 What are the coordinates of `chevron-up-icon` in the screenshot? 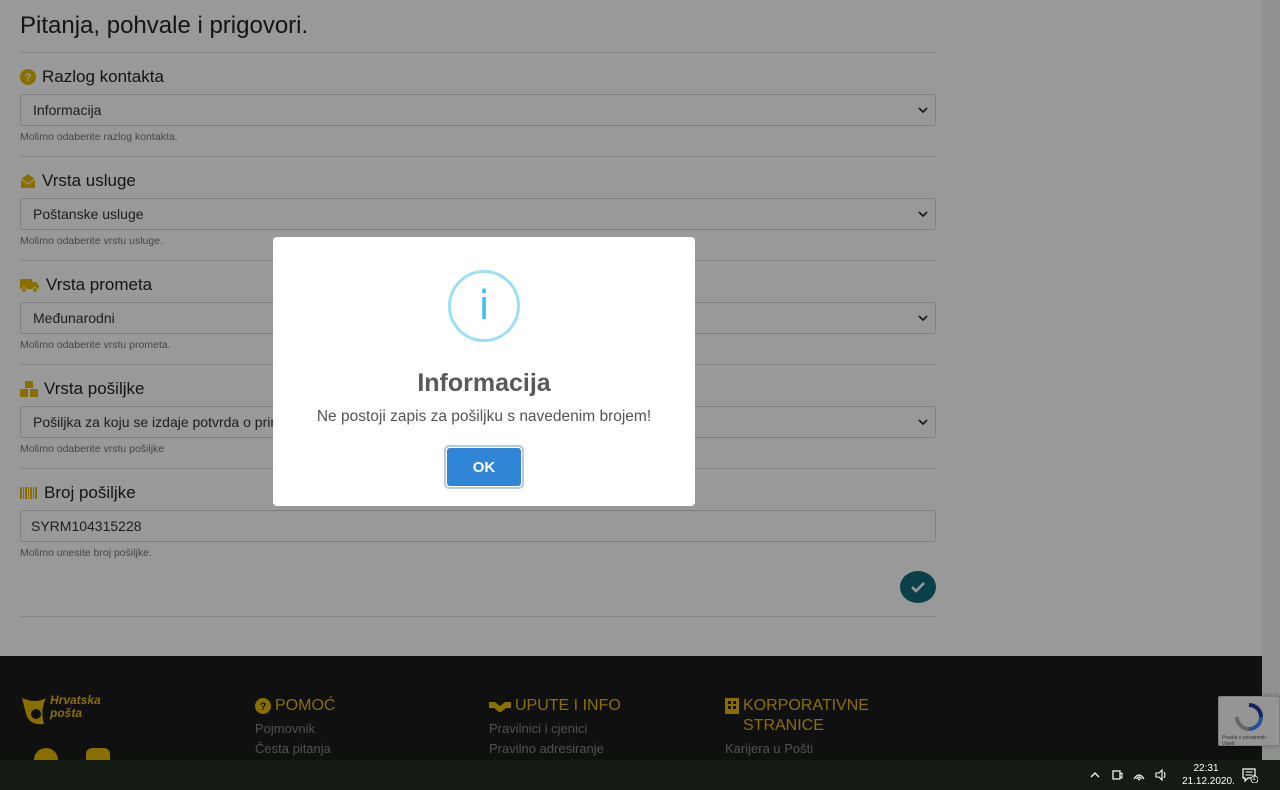 It's located at (1095, 775).